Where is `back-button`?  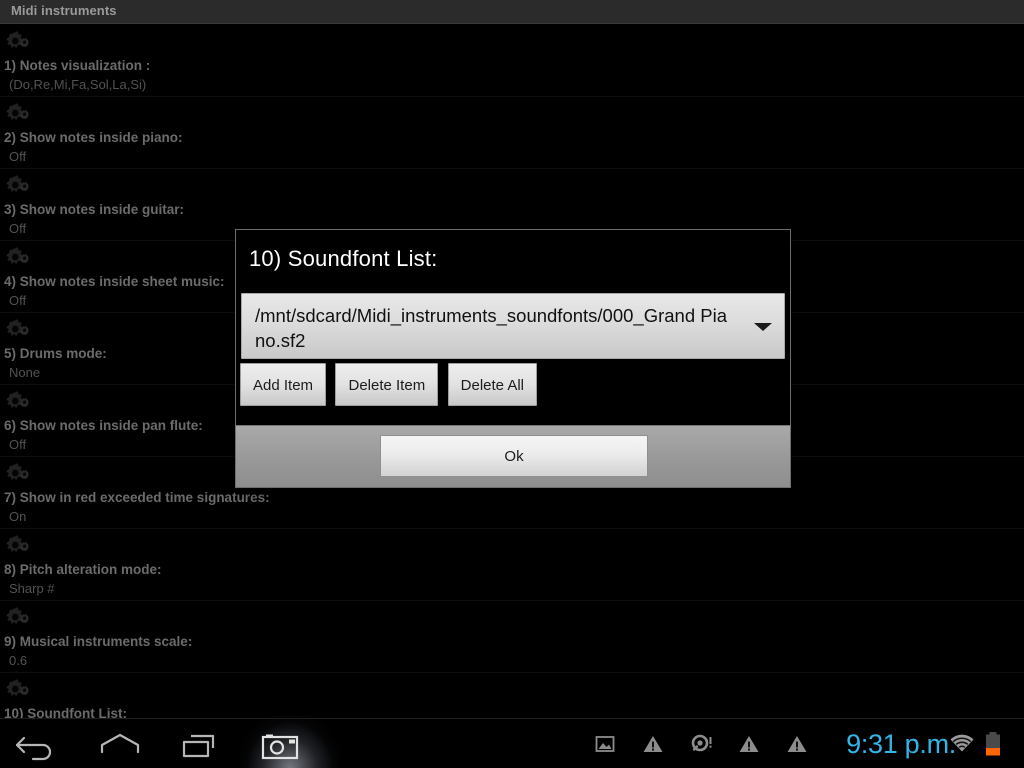 back-button is located at coordinates (40, 743).